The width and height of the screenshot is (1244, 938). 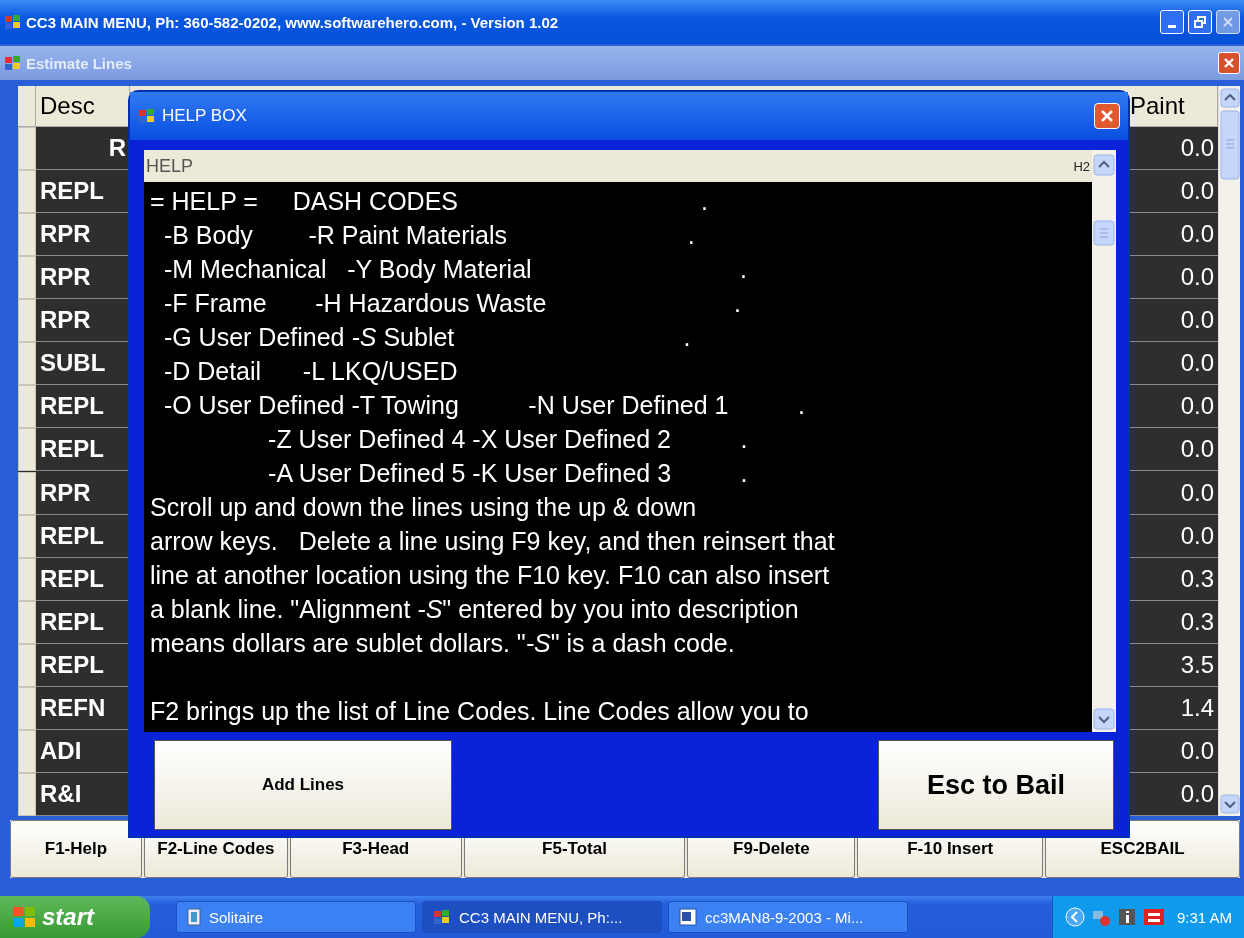 What do you see at coordinates (508, 473) in the screenshot?
I see `help-text-line: -A User Defined 5 -K User Defined 3 .` at bounding box center [508, 473].